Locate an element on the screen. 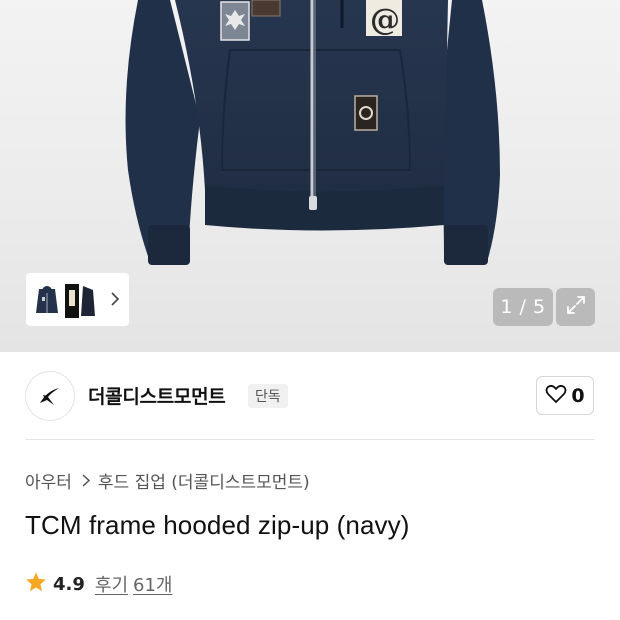  product-title: TCM frame hooded zip-up (navy) is located at coordinates (217, 525).